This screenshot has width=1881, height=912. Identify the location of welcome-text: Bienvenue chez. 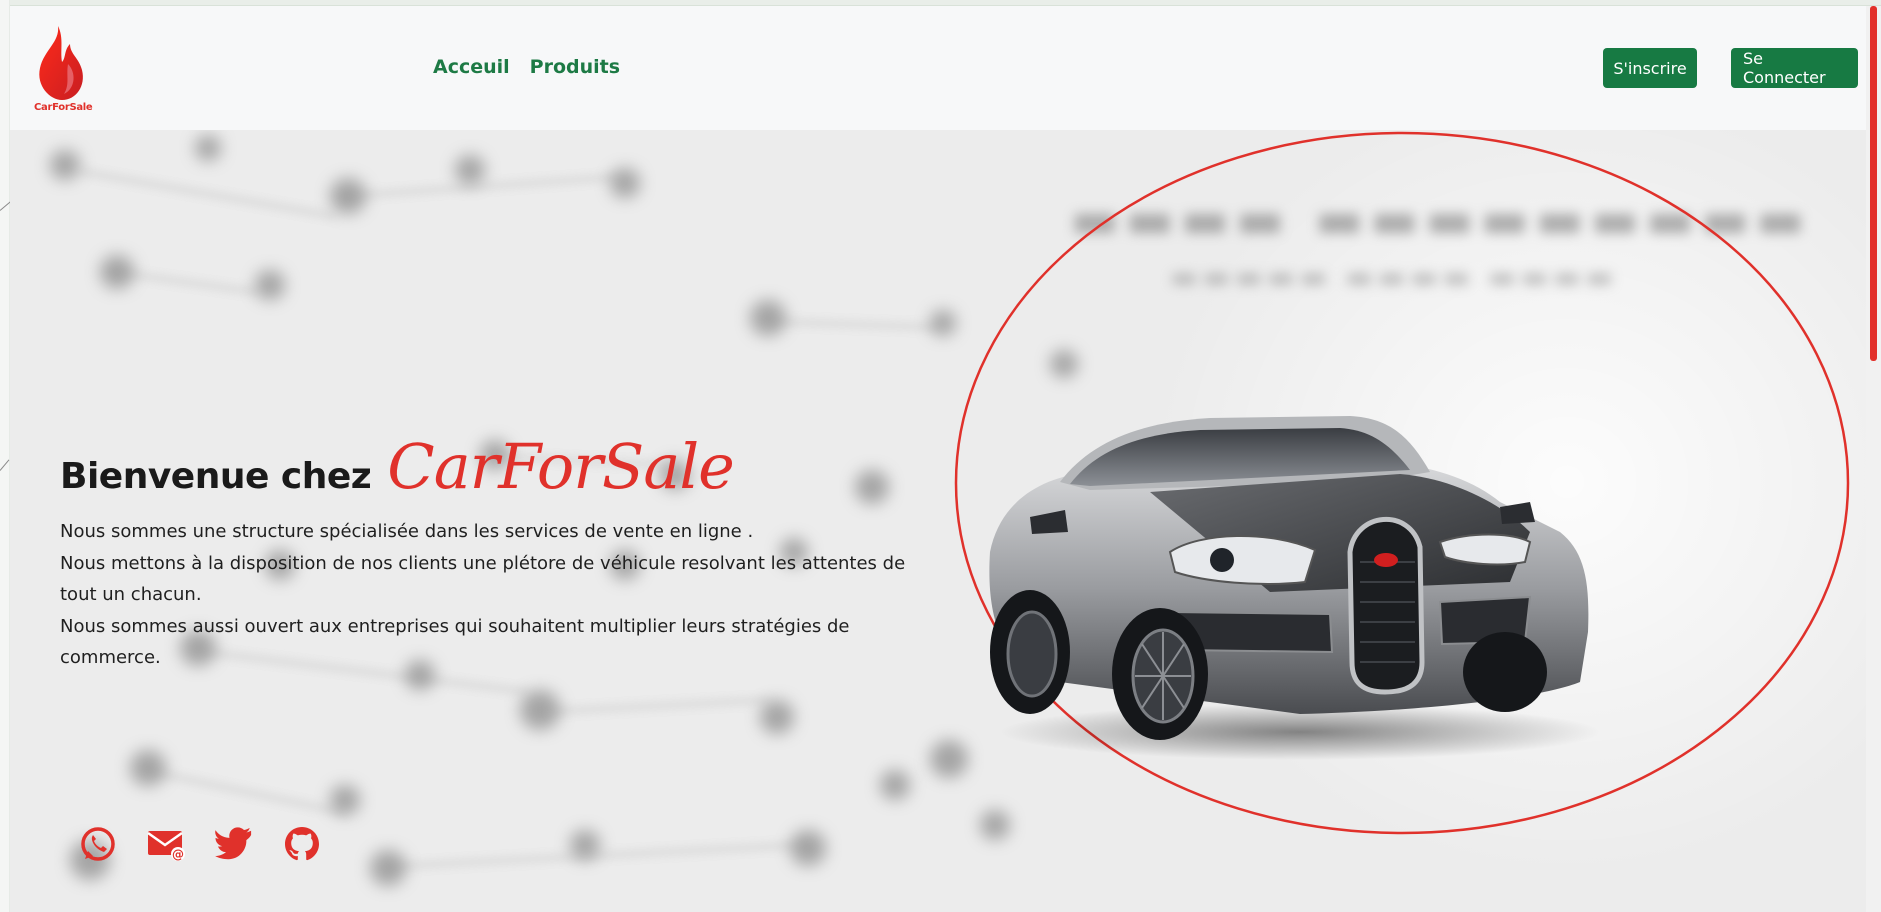
(216, 476).